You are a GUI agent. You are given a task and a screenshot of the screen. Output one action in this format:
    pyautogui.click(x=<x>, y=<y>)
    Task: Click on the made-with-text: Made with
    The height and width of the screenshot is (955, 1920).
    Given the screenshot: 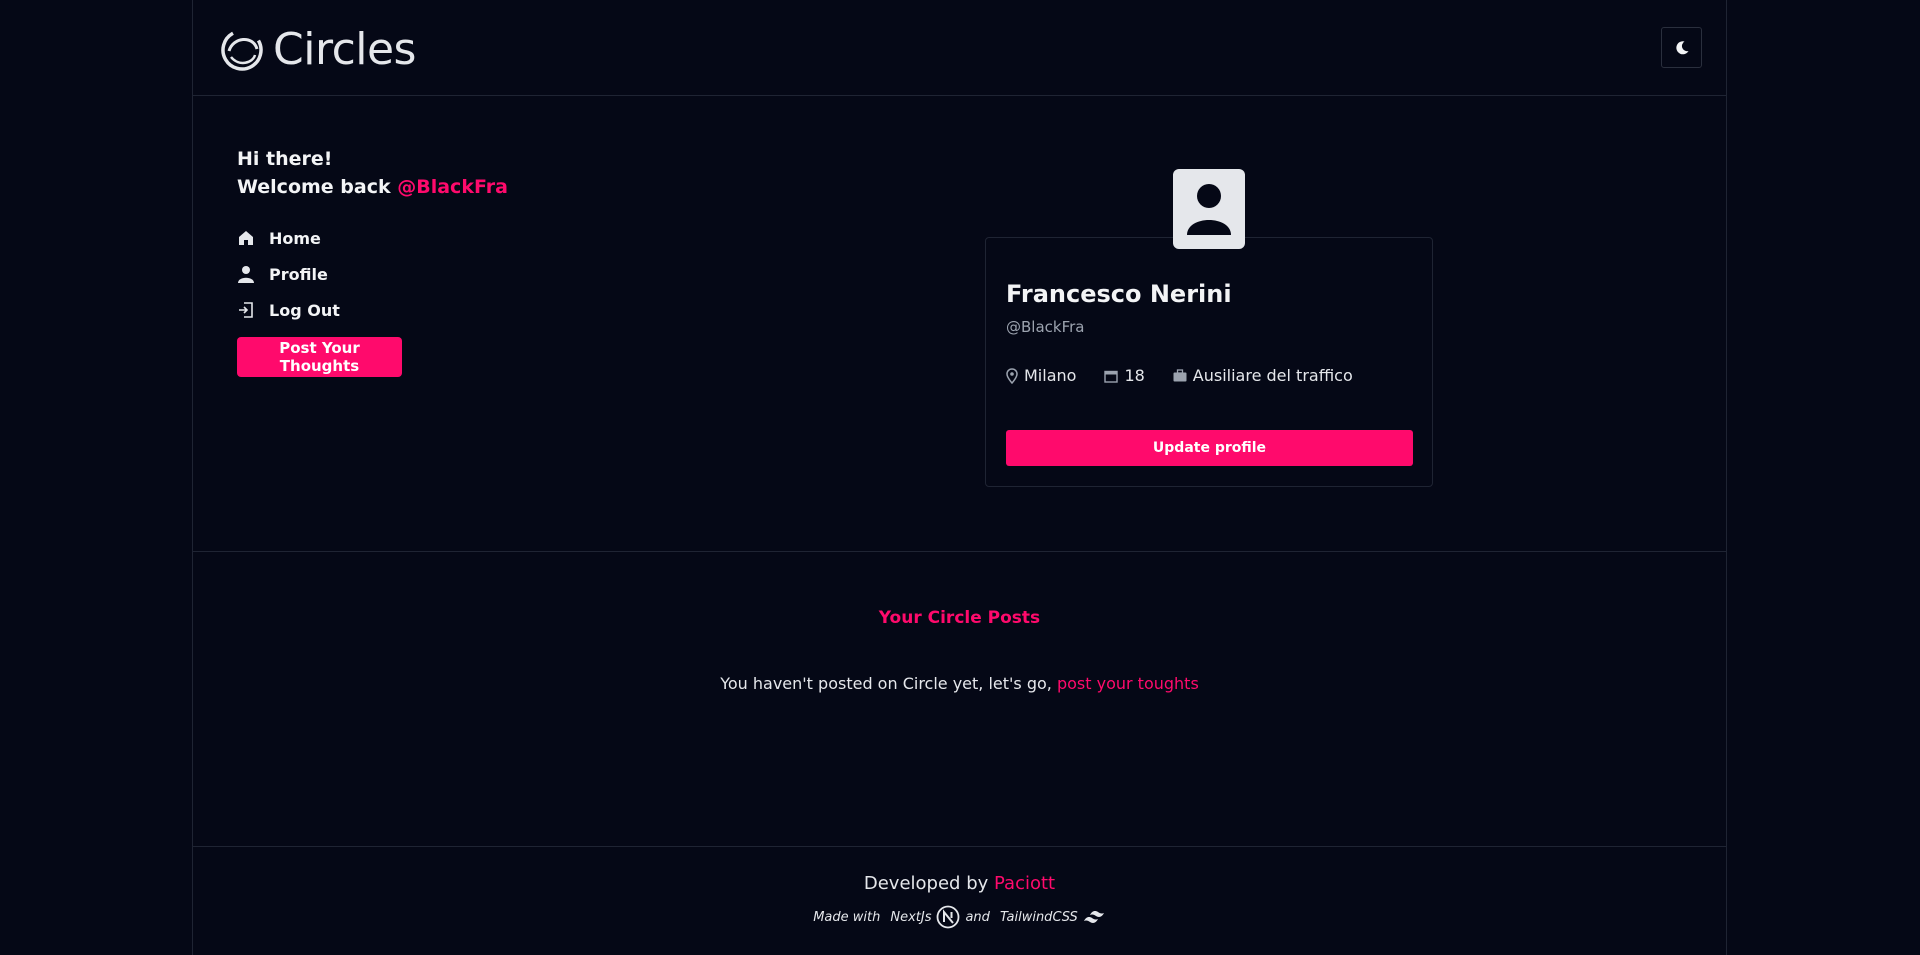 What is the action you would take?
    pyautogui.click(x=847, y=917)
    